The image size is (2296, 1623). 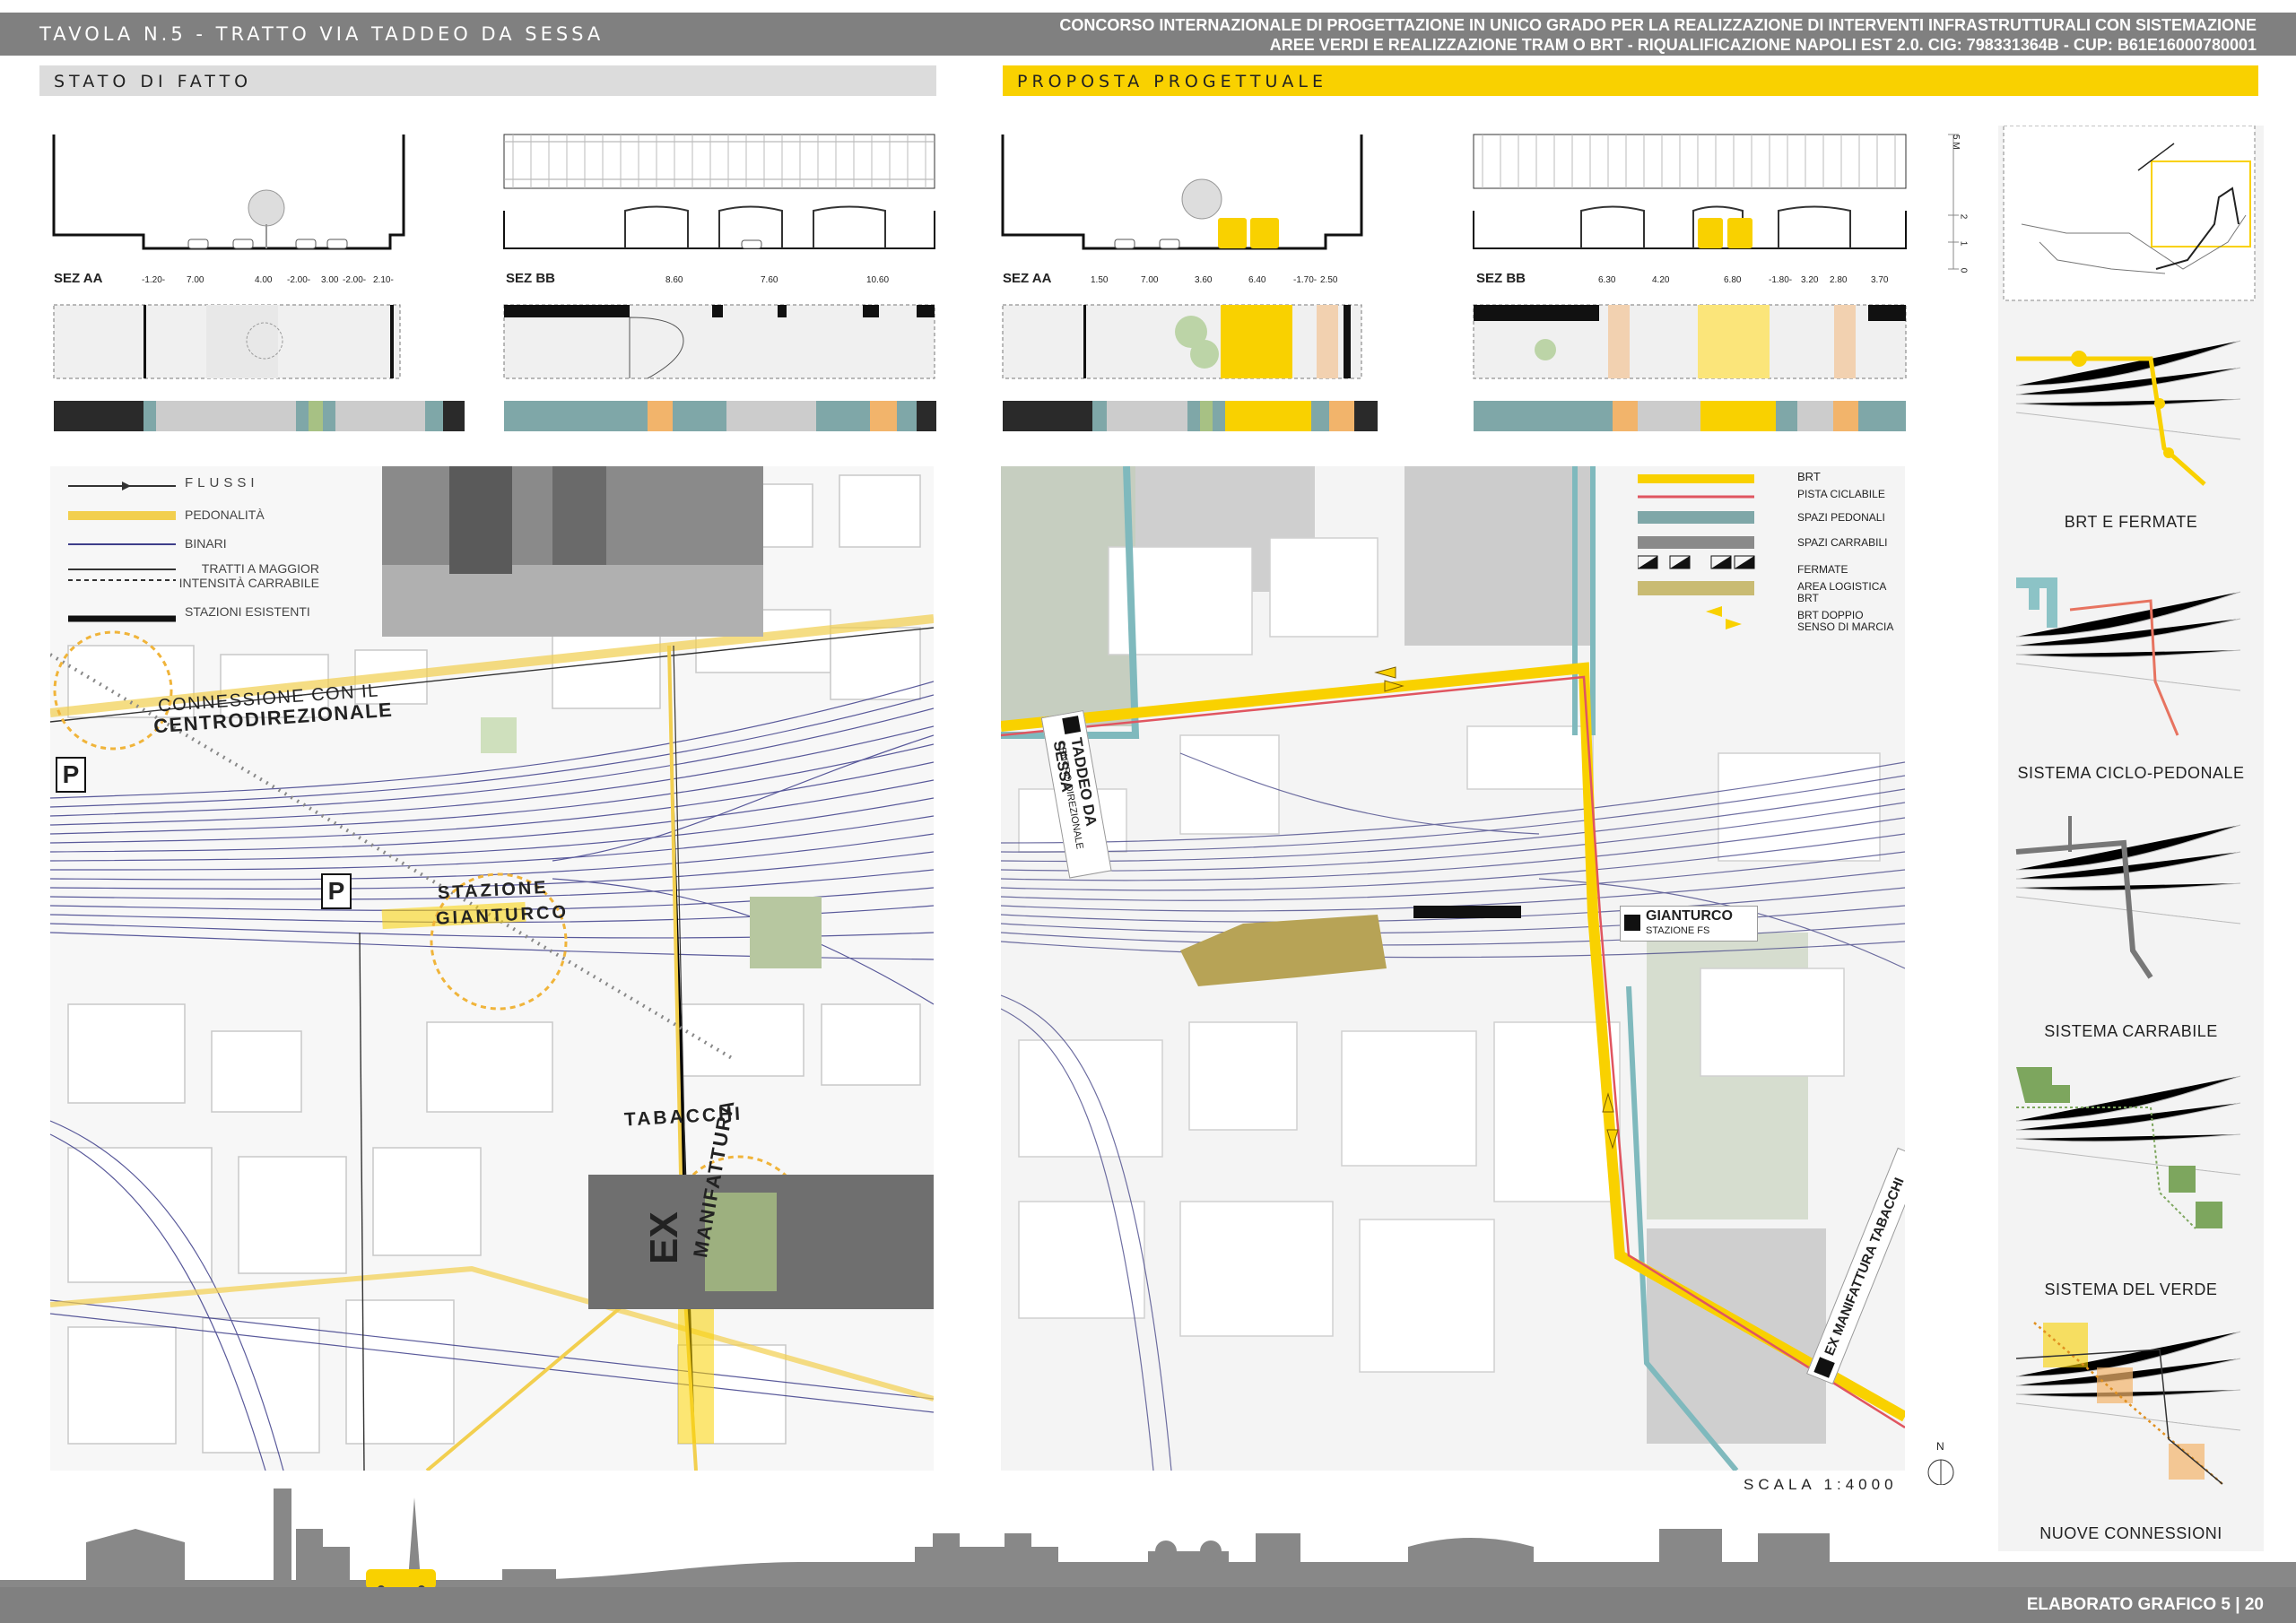 I want to click on existing-bb-label: SEZ BB, so click(x=531, y=278).